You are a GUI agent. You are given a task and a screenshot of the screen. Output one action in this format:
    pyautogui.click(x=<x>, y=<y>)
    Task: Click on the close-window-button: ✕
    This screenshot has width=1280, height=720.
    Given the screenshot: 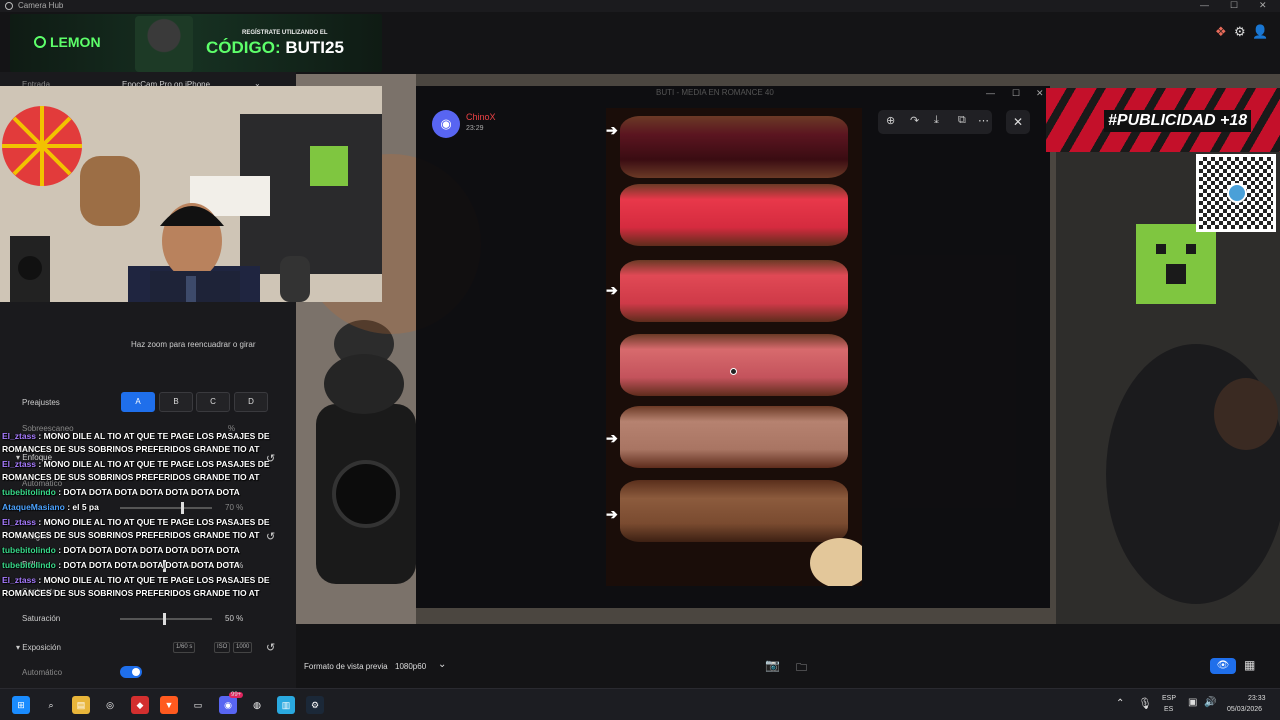 What is the action you would take?
    pyautogui.click(x=1263, y=5)
    